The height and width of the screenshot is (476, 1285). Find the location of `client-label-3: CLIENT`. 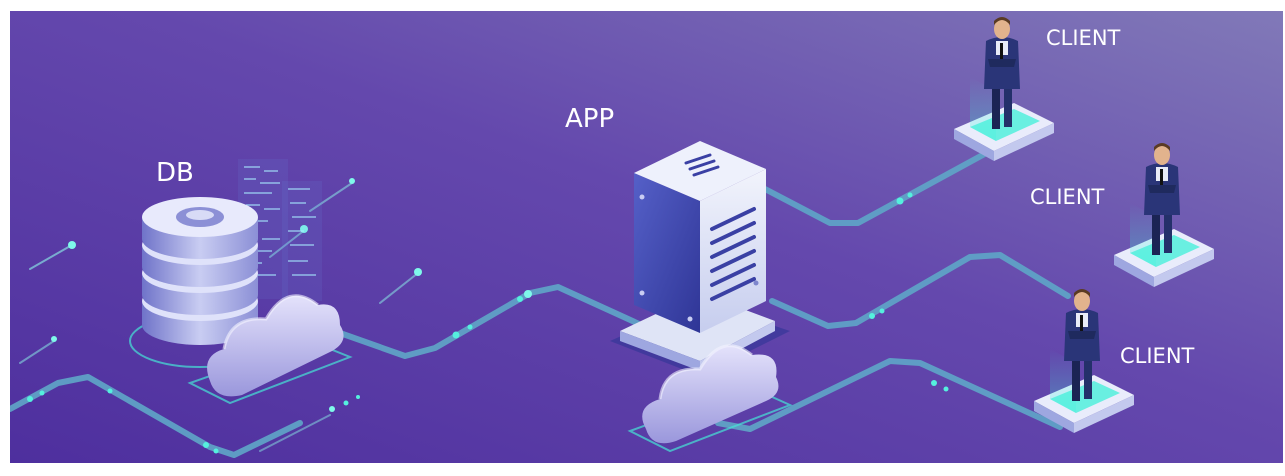

client-label-3: CLIENT is located at coordinates (1157, 356).